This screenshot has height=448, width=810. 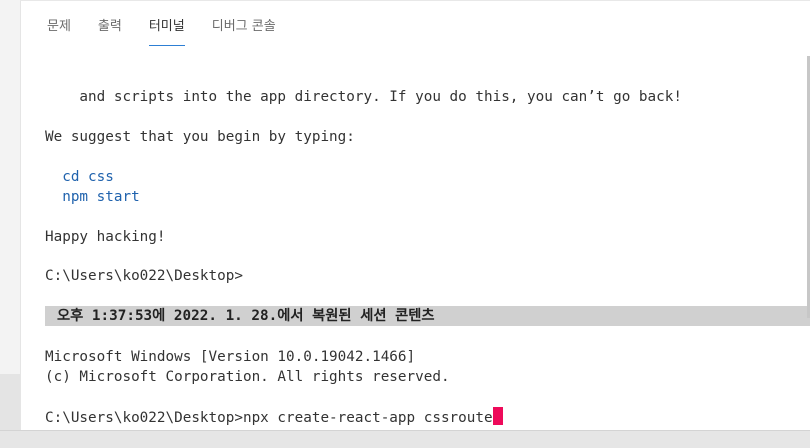 What do you see at coordinates (246, 316) in the screenshot?
I see `restored-session-text: 오후 1:37:53에 2022. 1. 28.에서 복원된 세션 콘텐츠` at bounding box center [246, 316].